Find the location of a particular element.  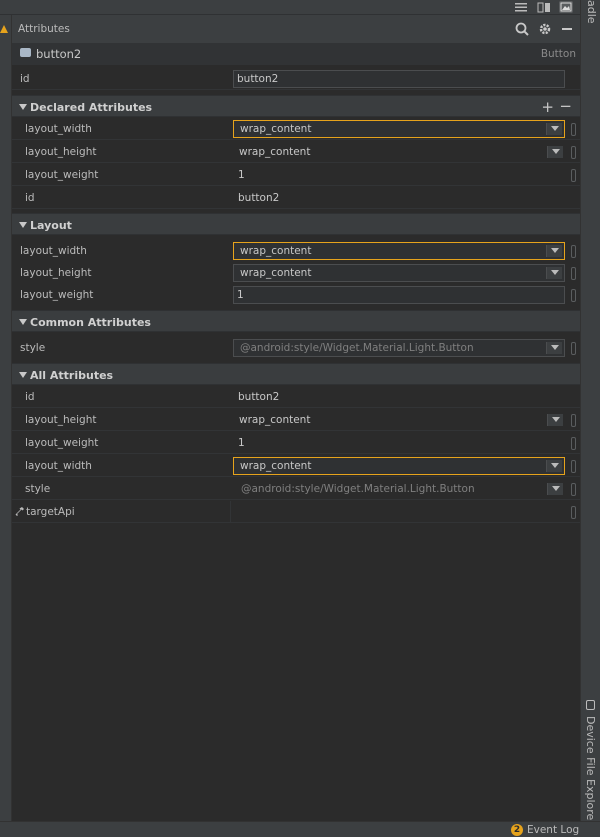

device-icon is located at coordinates (590, 705).